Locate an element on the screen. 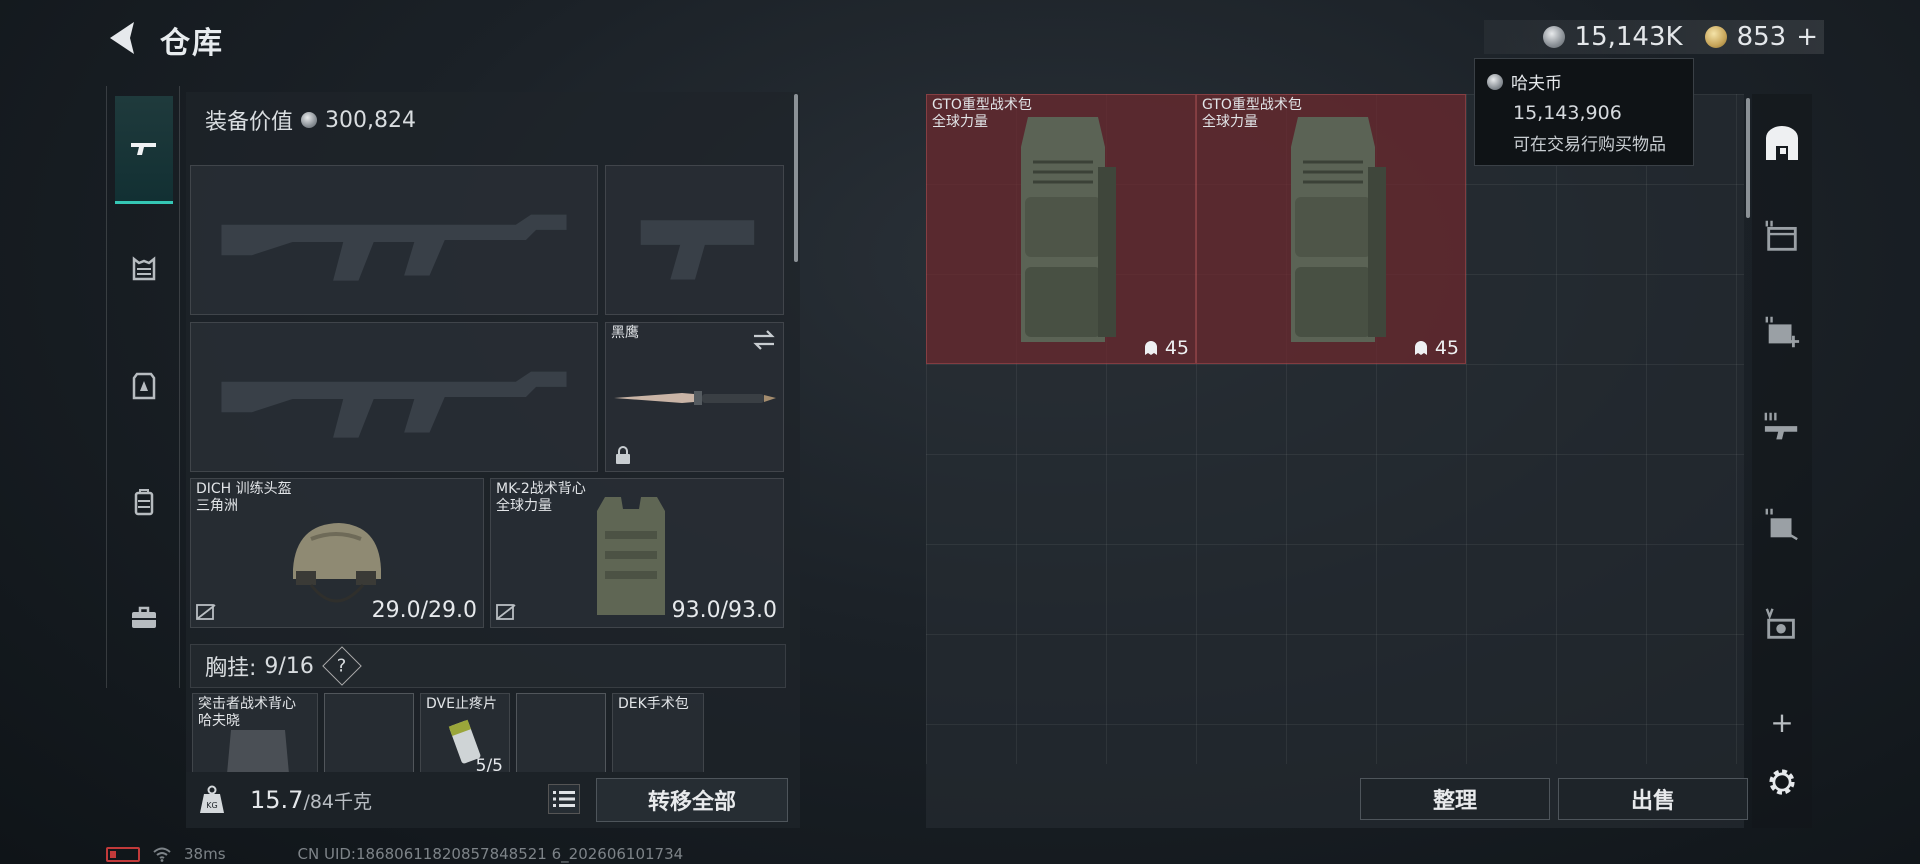 Image resolution: width=1920 pixels, height=864 pixels. list-icon is located at coordinates (564, 799).